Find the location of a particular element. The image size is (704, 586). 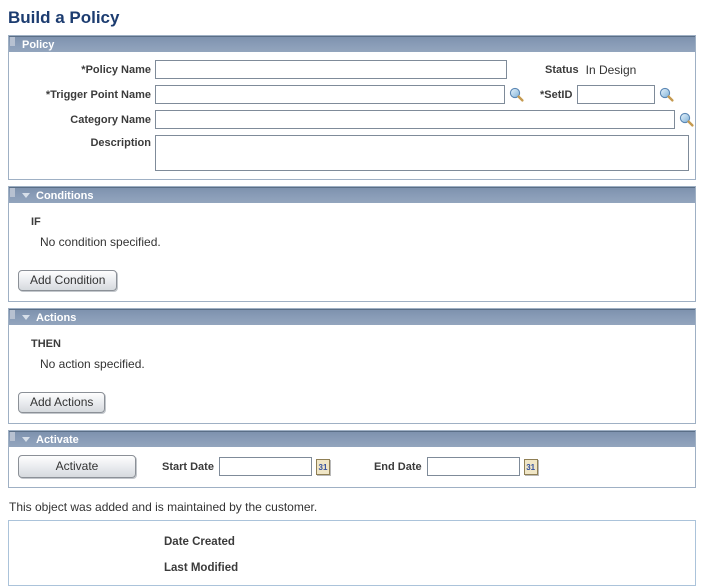

policy-name-row: *Policy Name Status In Design is located at coordinates (352, 69).